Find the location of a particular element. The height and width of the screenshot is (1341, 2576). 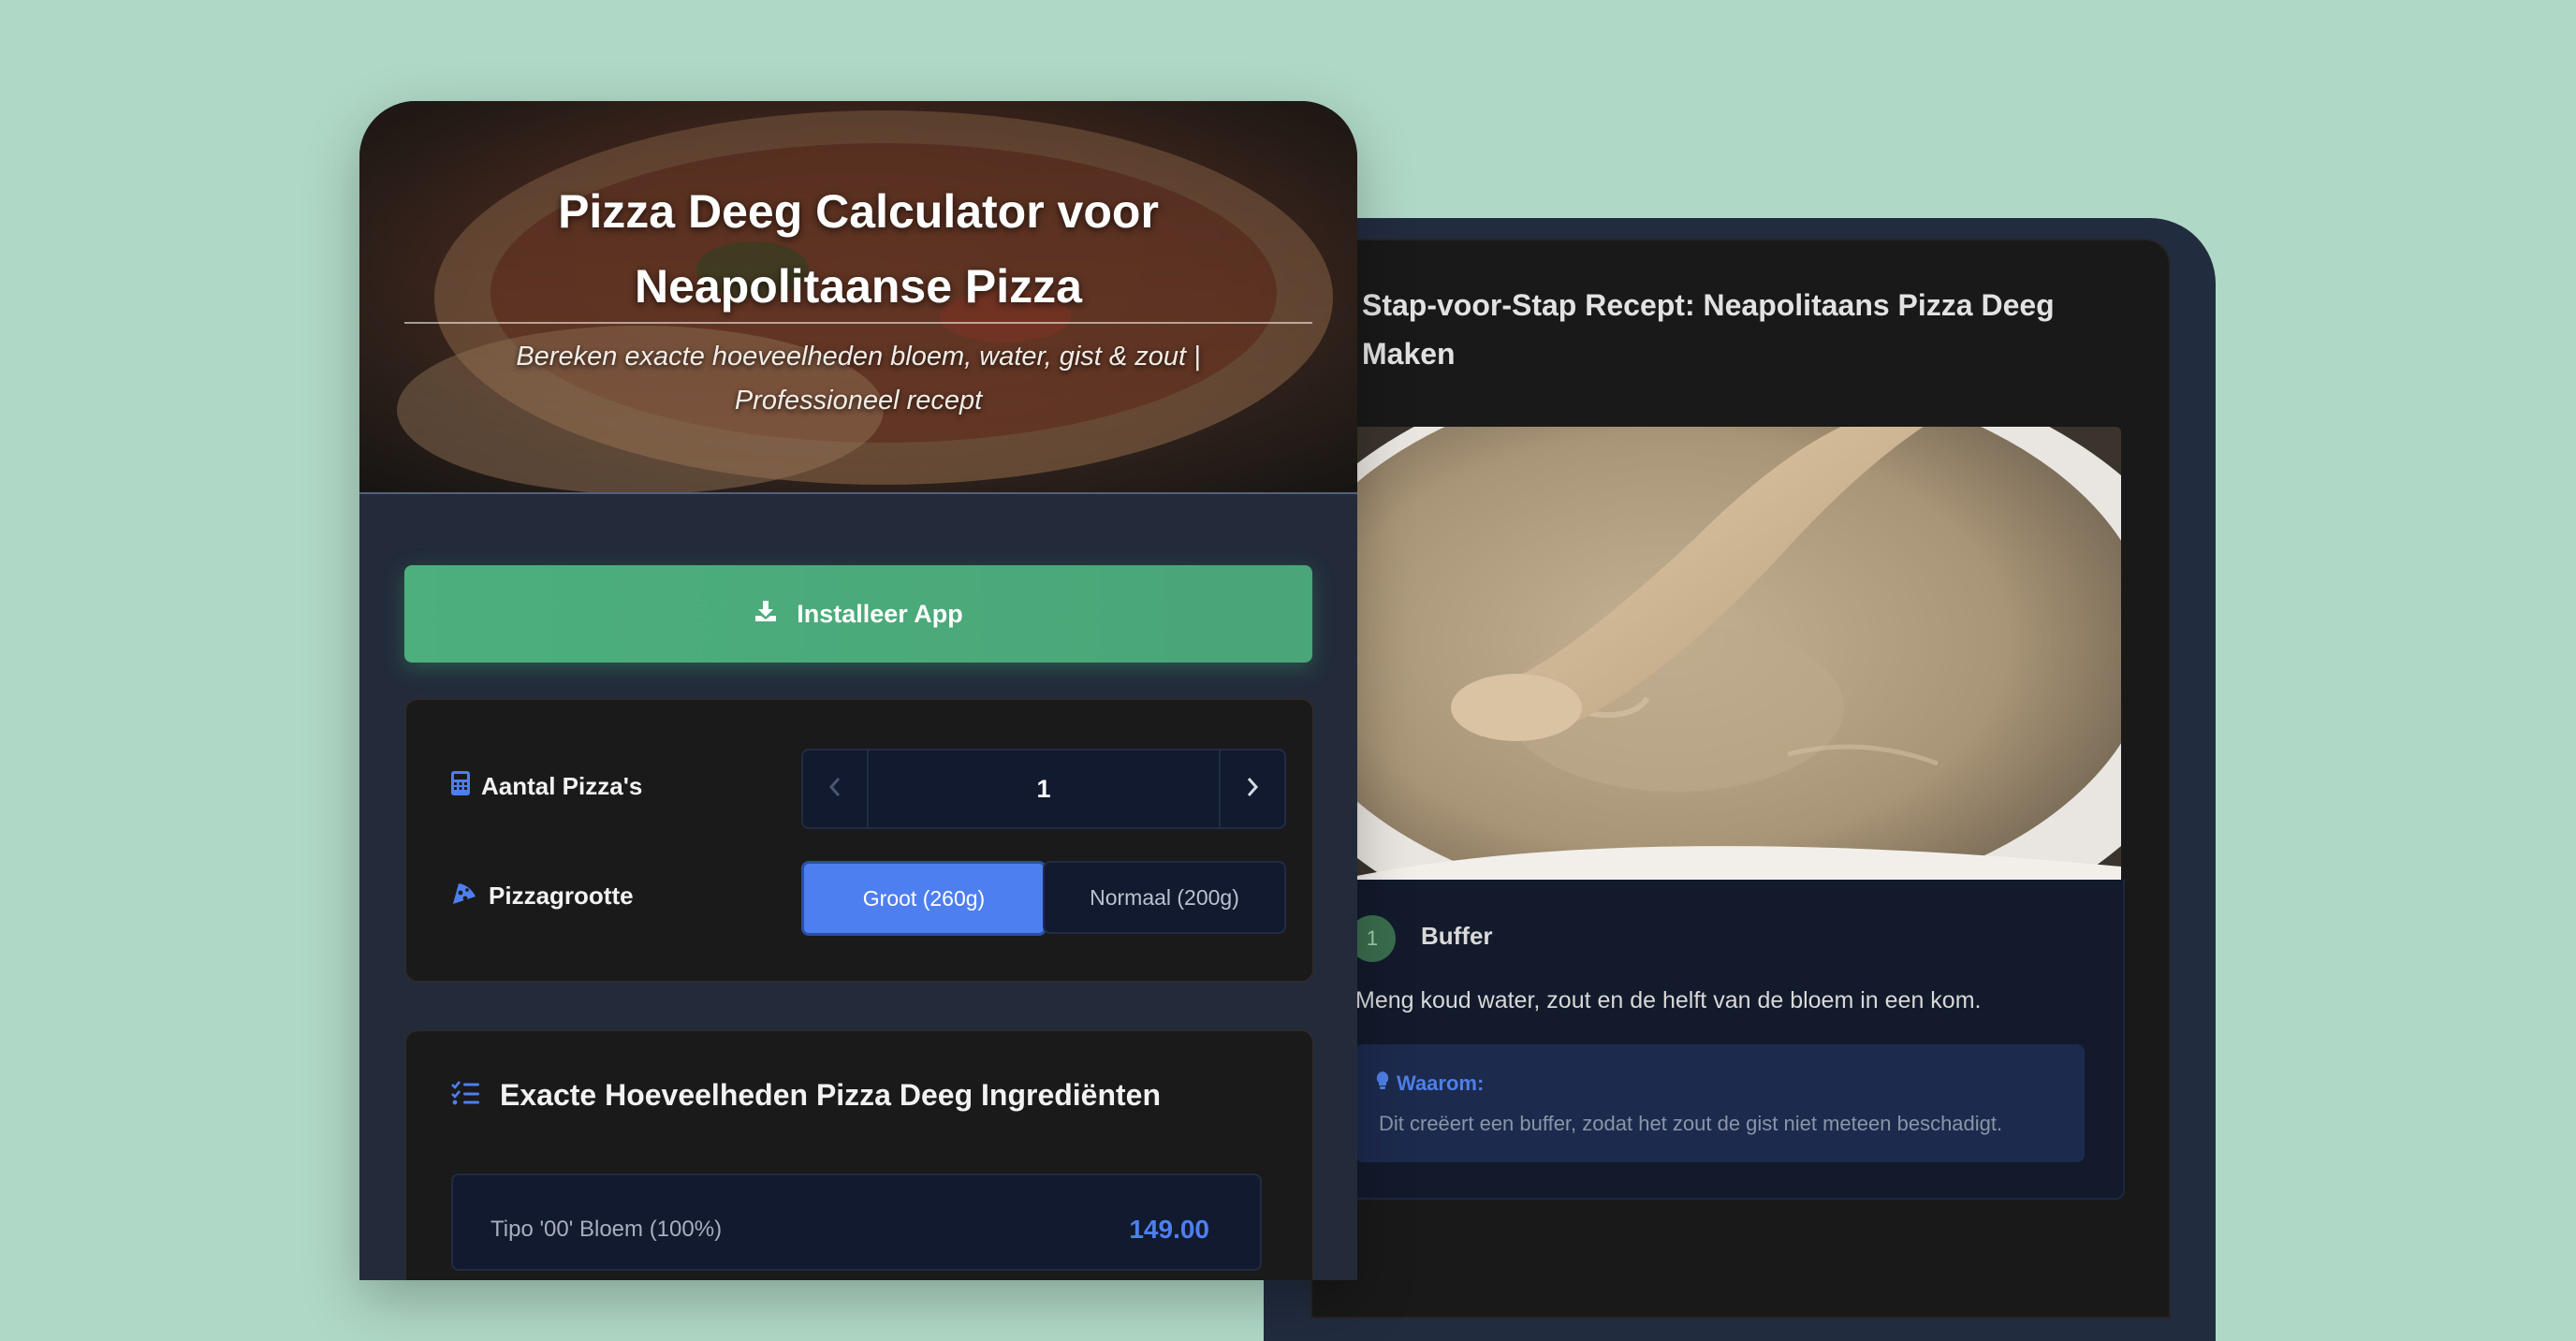

ingredient-name: Tipo '00' Bloem (100%) is located at coordinates (606, 1229).